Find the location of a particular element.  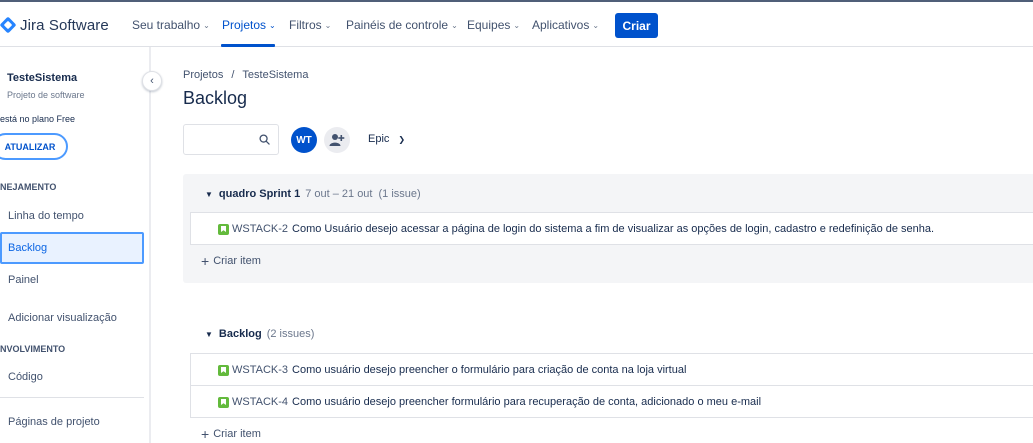

nav-projetos: Projetos ⌄ is located at coordinates (249, 25).